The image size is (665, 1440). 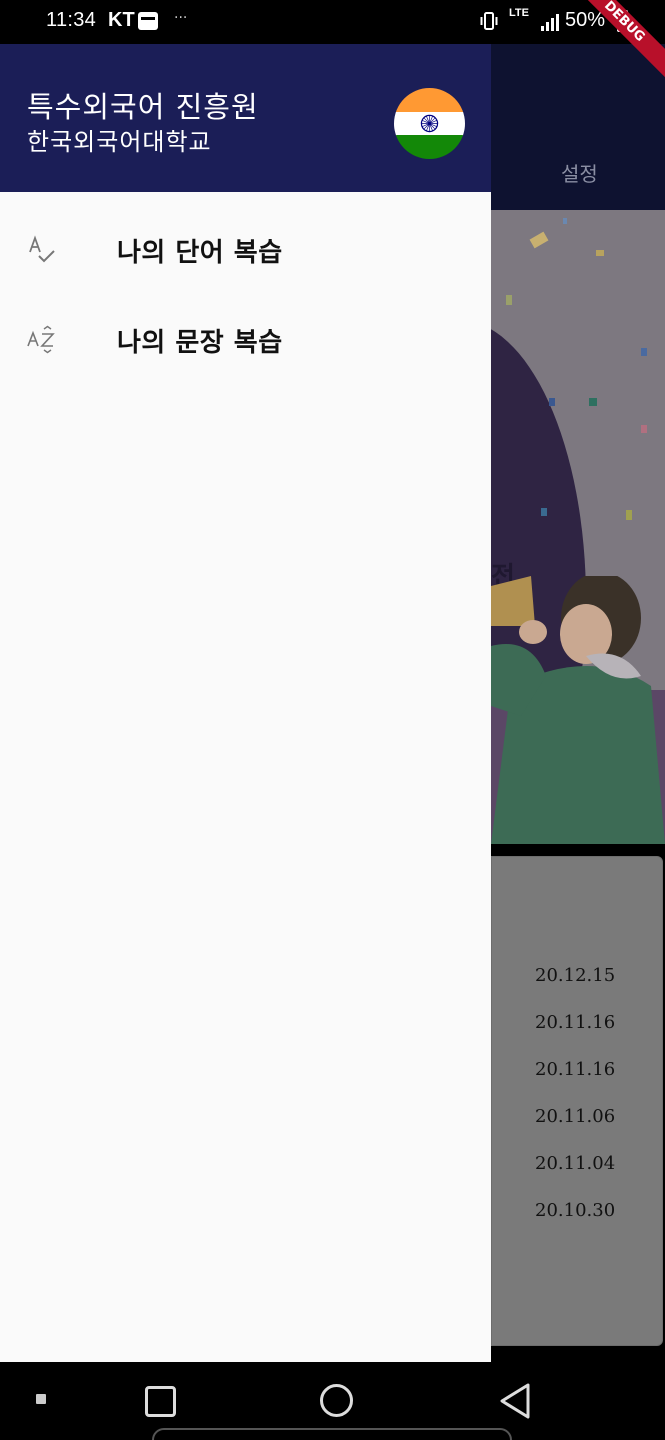 What do you see at coordinates (515, 1401) in the screenshot?
I see `back-button` at bounding box center [515, 1401].